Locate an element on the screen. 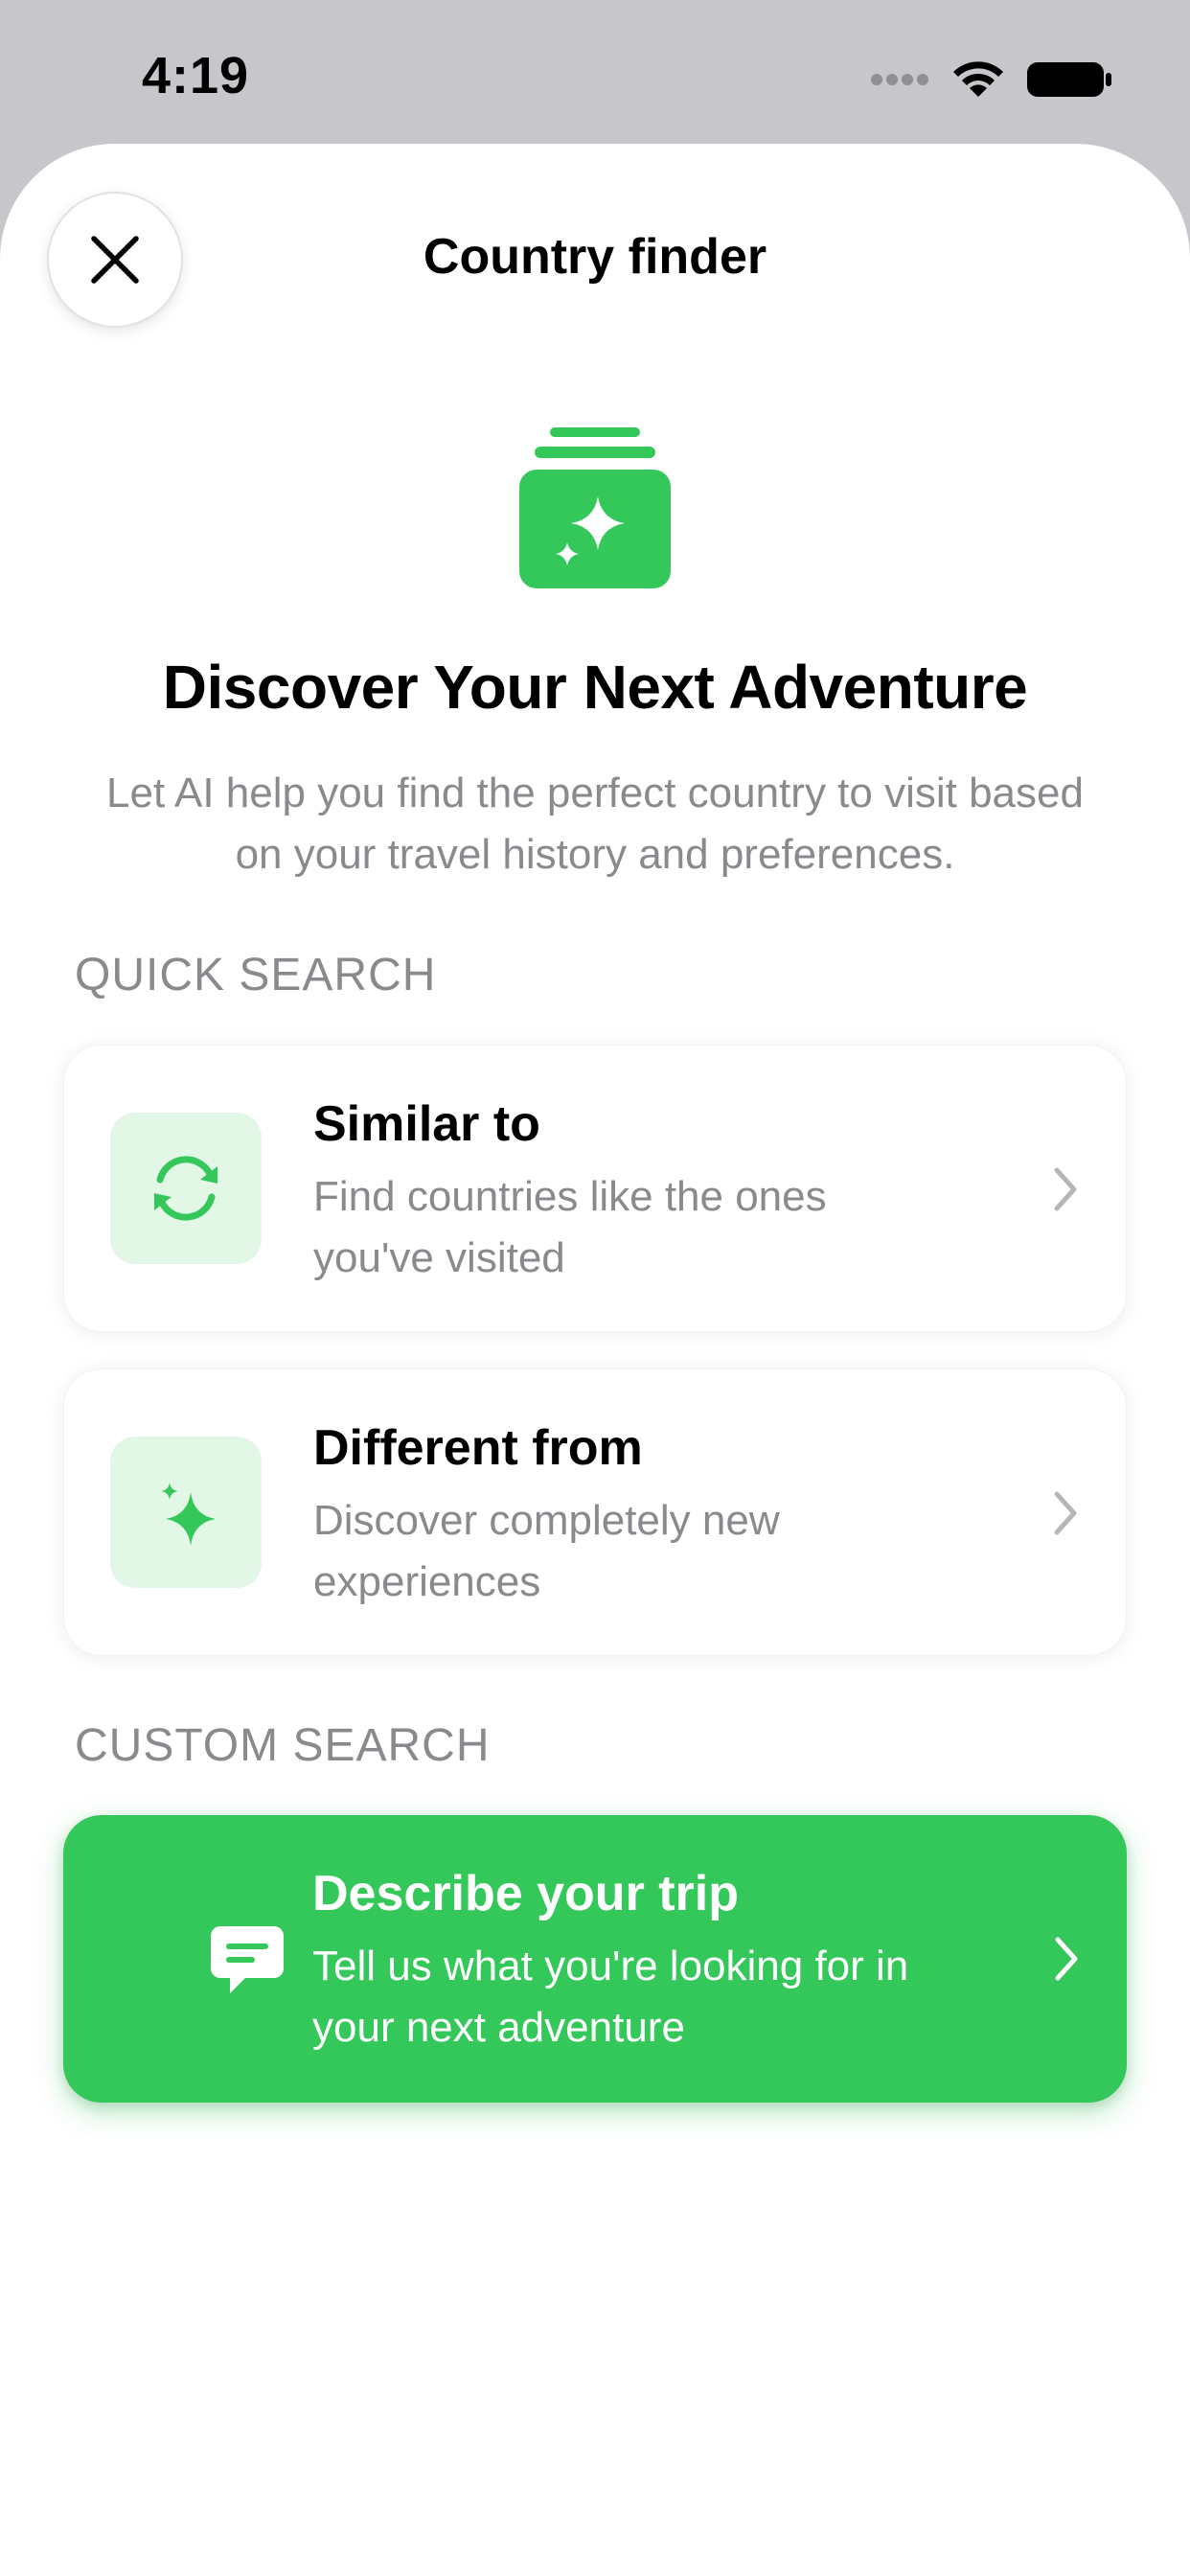 This screenshot has width=1190, height=2576. similar-to-title: Similar to is located at coordinates (427, 1124).